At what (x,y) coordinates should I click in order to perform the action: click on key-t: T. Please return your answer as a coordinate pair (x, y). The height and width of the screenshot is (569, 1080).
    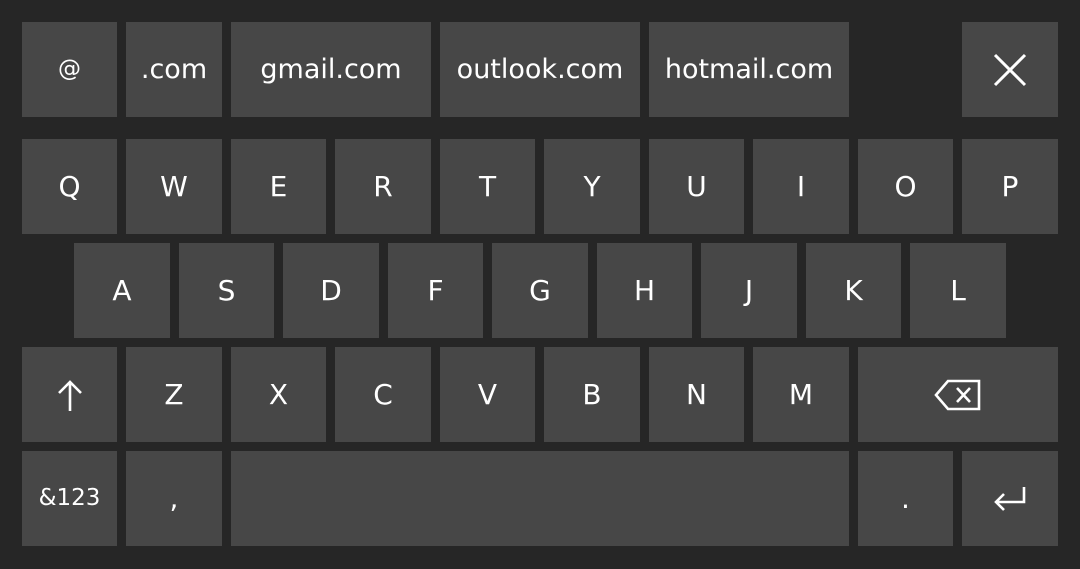
    Looking at the image, I should click on (487, 186).